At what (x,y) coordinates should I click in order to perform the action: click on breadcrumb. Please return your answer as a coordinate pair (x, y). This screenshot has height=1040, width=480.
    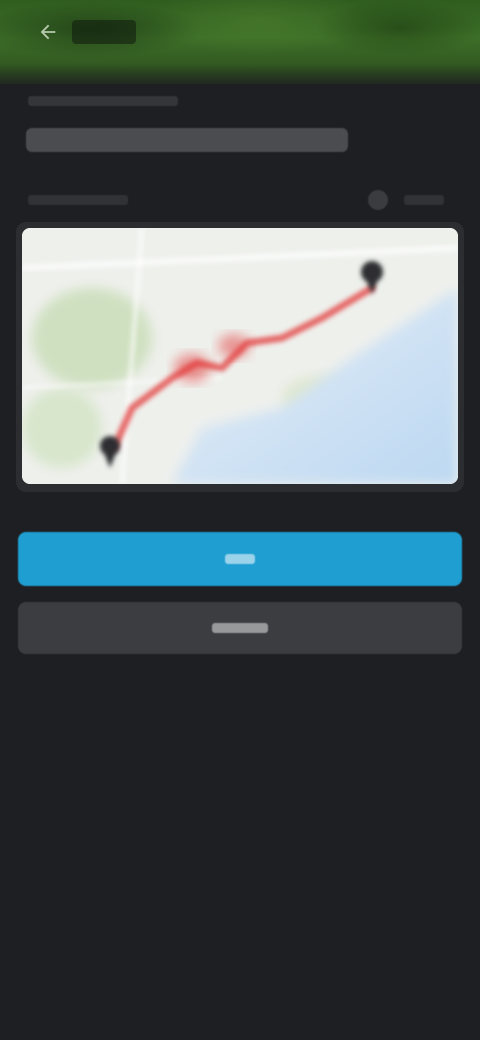
    Looking at the image, I should click on (103, 101).